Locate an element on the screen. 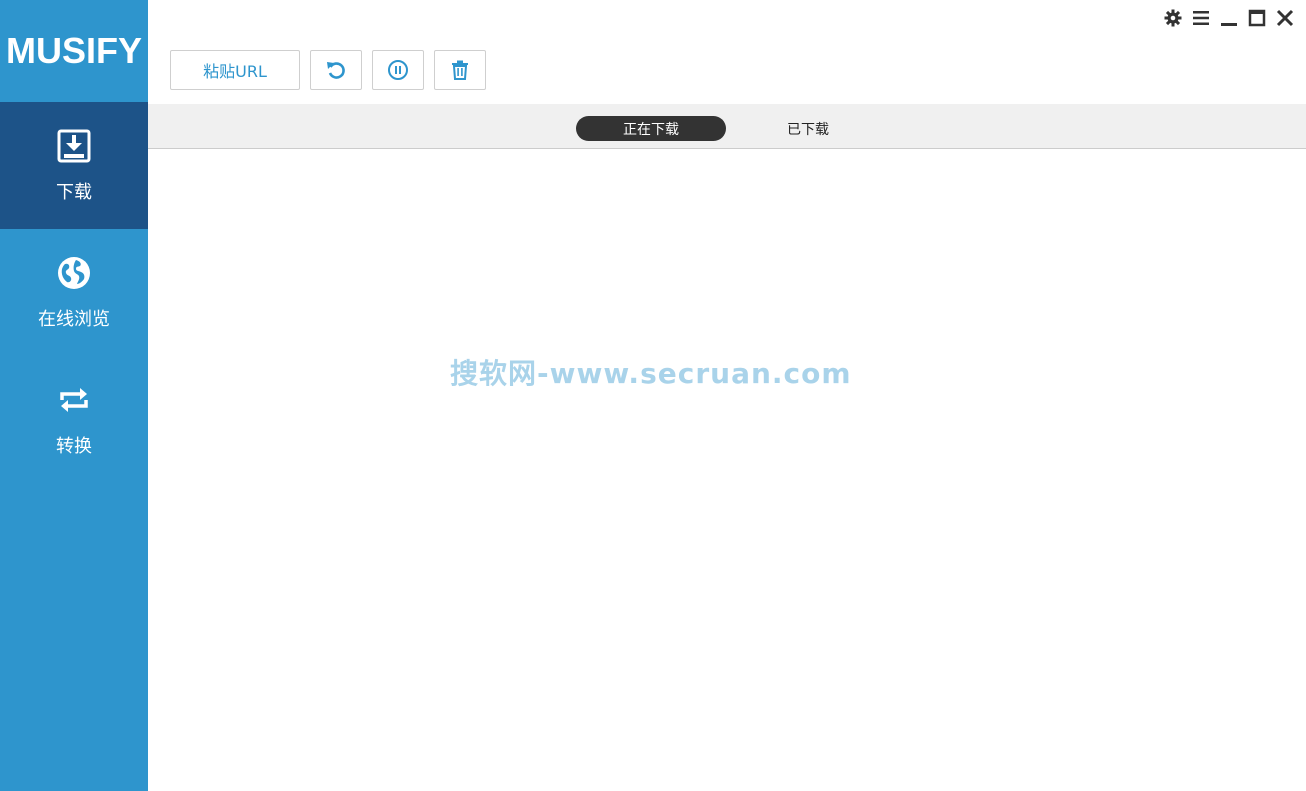  close-icon is located at coordinates (1285, 18).